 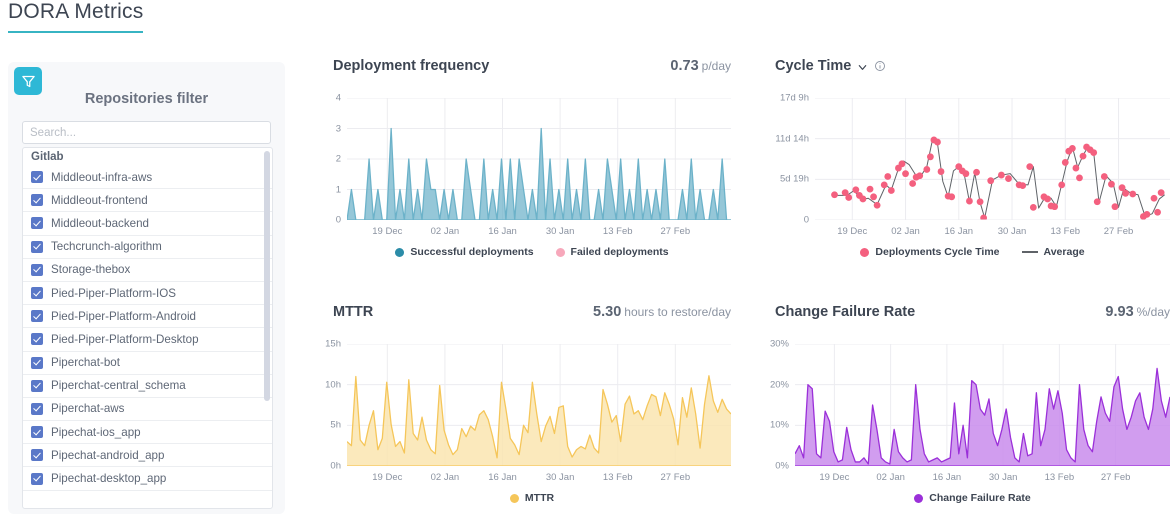 I want to click on legend-label: Change Failure Rate, so click(x=980, y=498).